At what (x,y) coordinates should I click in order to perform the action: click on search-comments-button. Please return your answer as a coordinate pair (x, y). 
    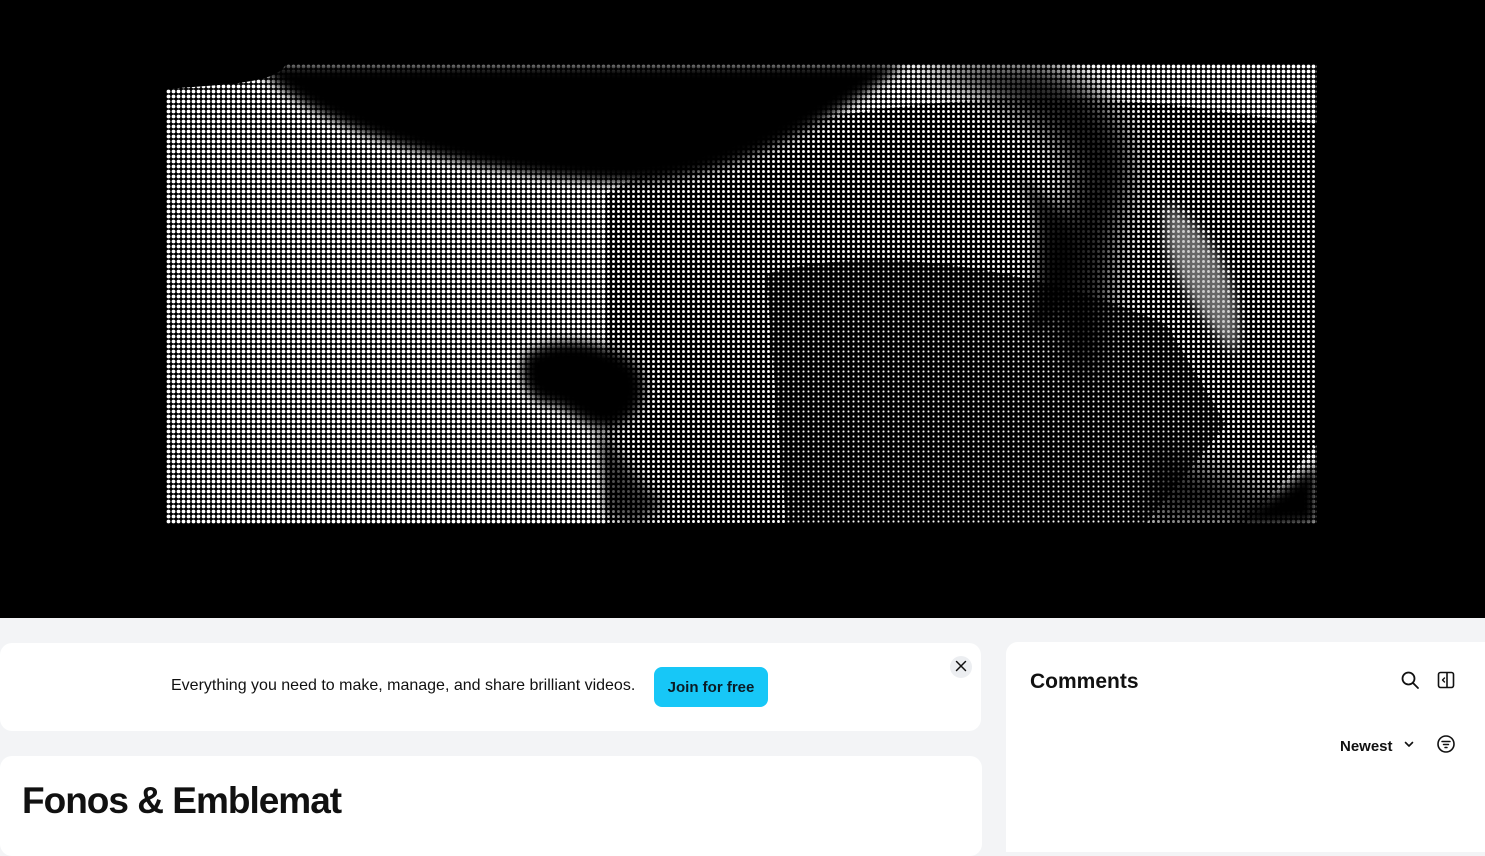
    Looking at the image, I should click on (1410, 682).